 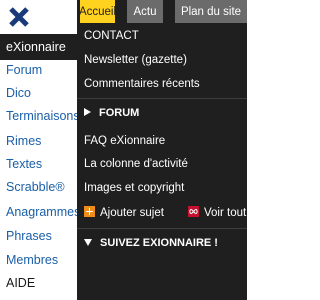 I want to click on sidebar-item-terminaisons: Terminaisons, so click(x=40, y=116).